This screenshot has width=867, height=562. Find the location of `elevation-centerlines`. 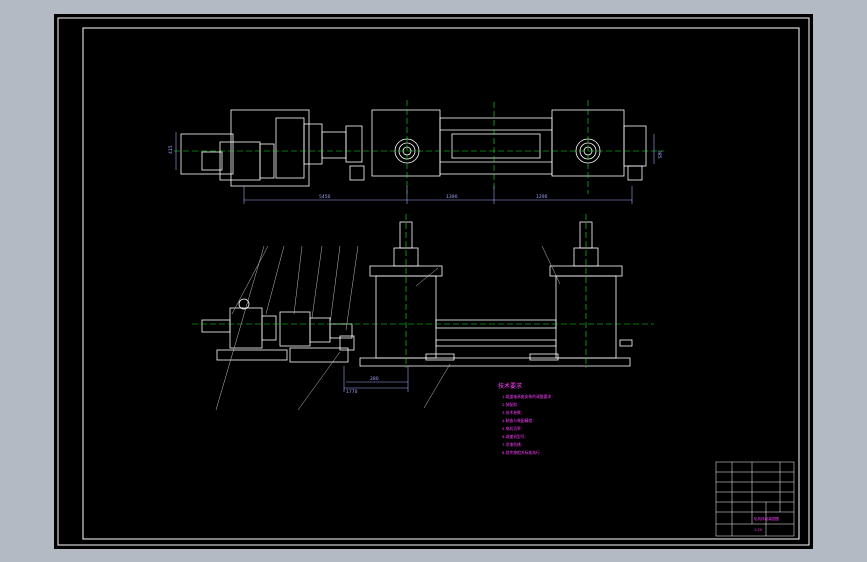

elevation-centerlines is located at coordinates (423, 291).